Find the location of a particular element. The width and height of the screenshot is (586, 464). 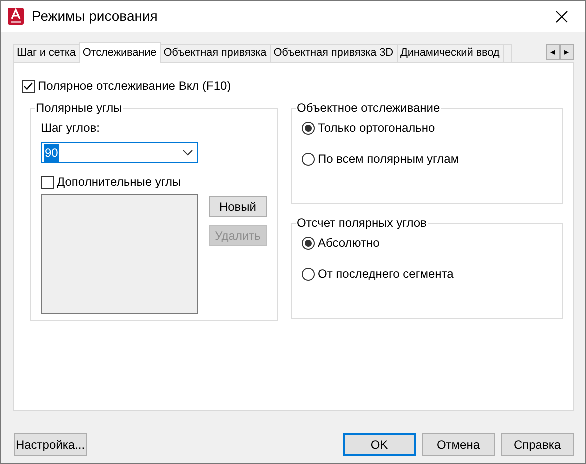

chevron-down-icon is located at coordinates (188, 153).